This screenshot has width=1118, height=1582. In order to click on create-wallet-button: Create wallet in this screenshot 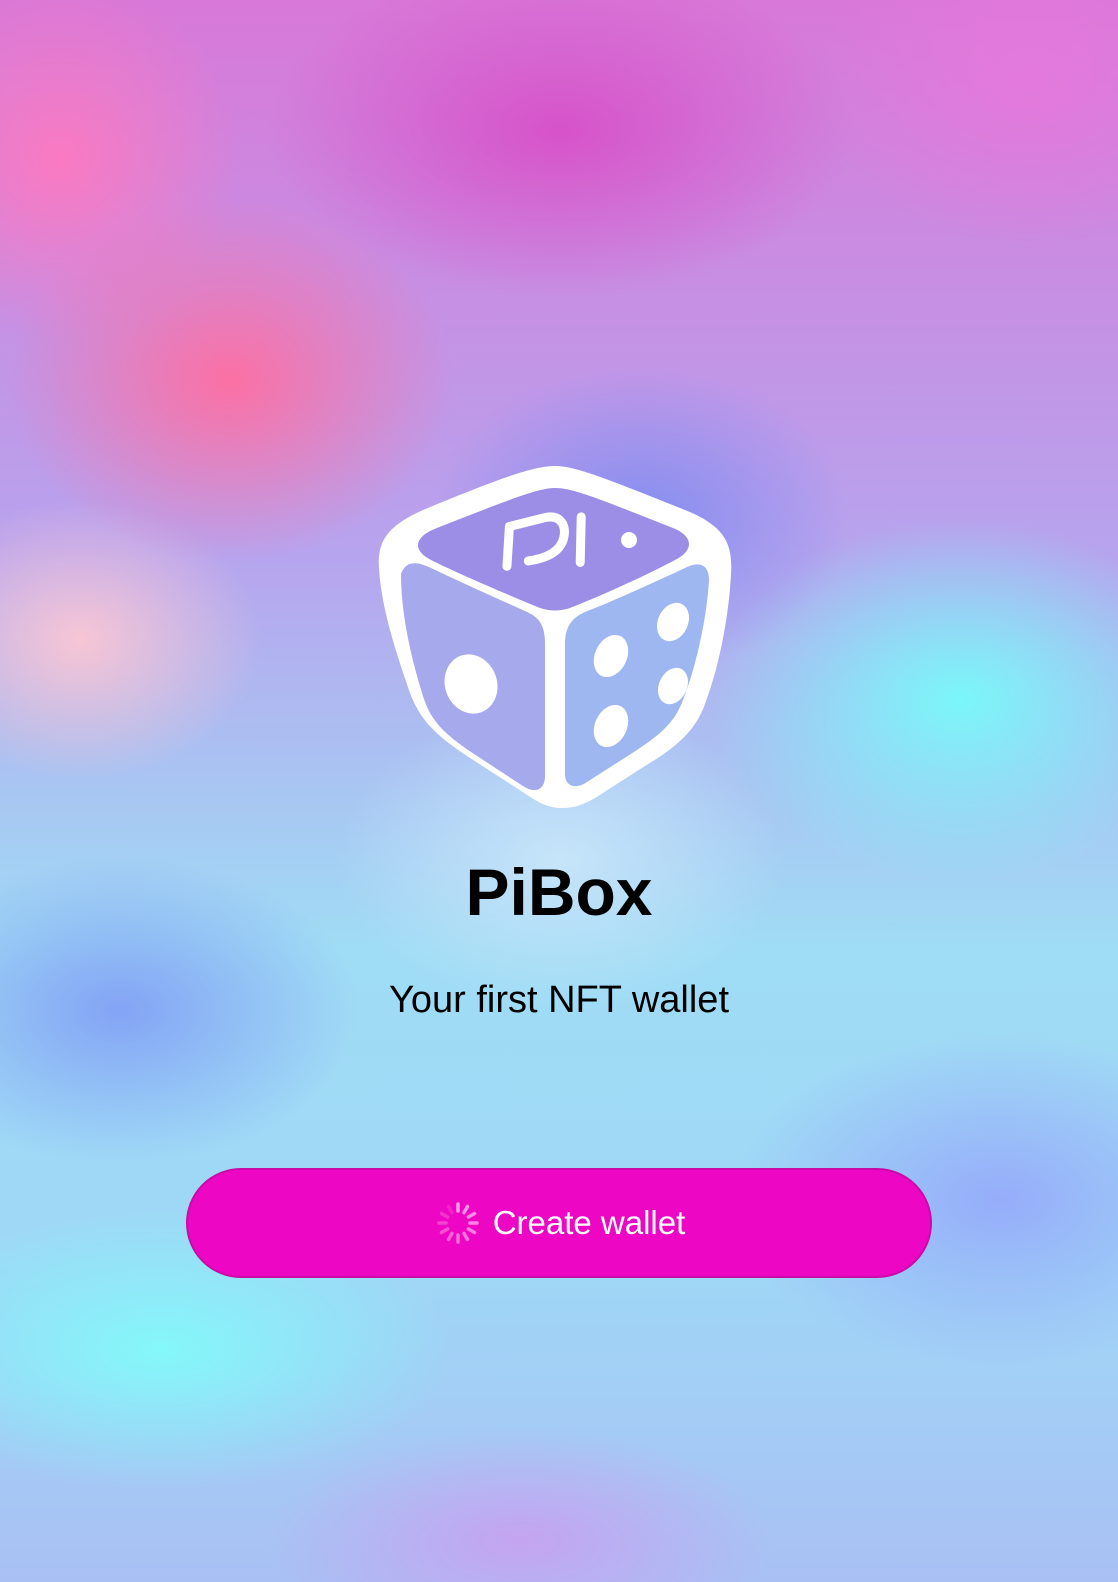, I will do `click(559, 1223)`.